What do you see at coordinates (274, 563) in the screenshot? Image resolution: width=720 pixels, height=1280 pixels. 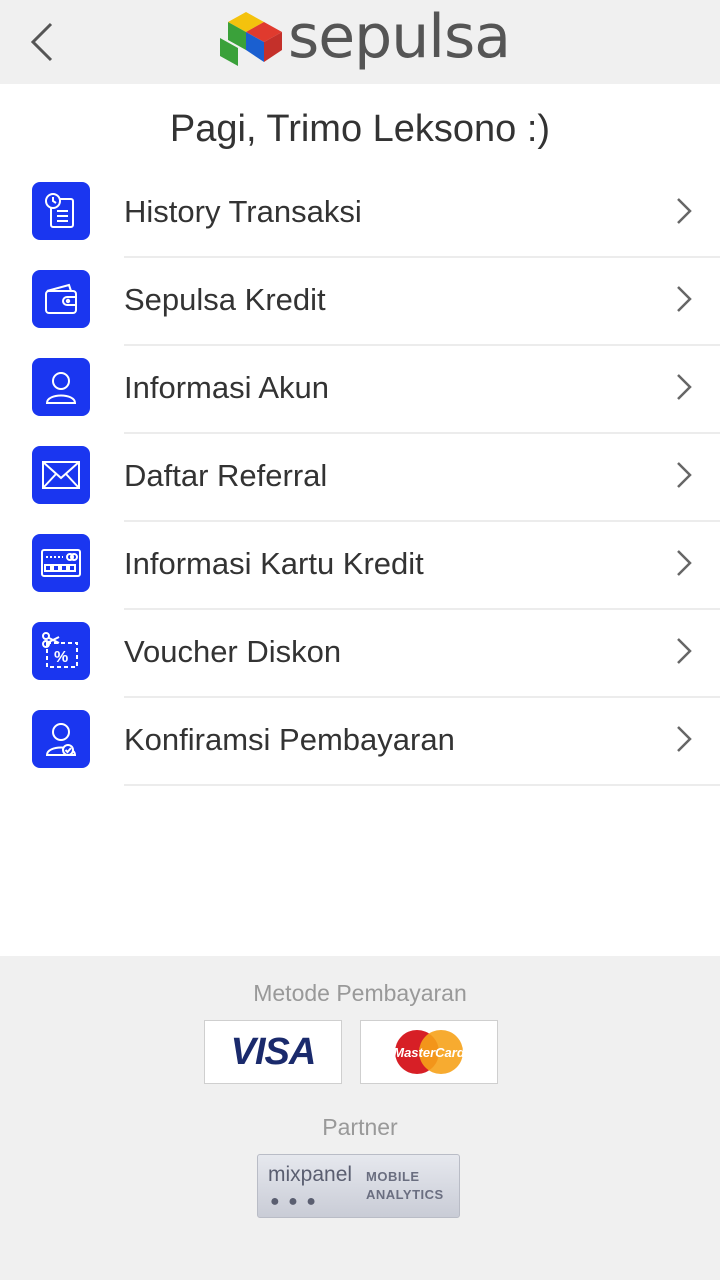 I see `menu-label: Informasi Kartu Kredit` at bounding box center [274, 563].